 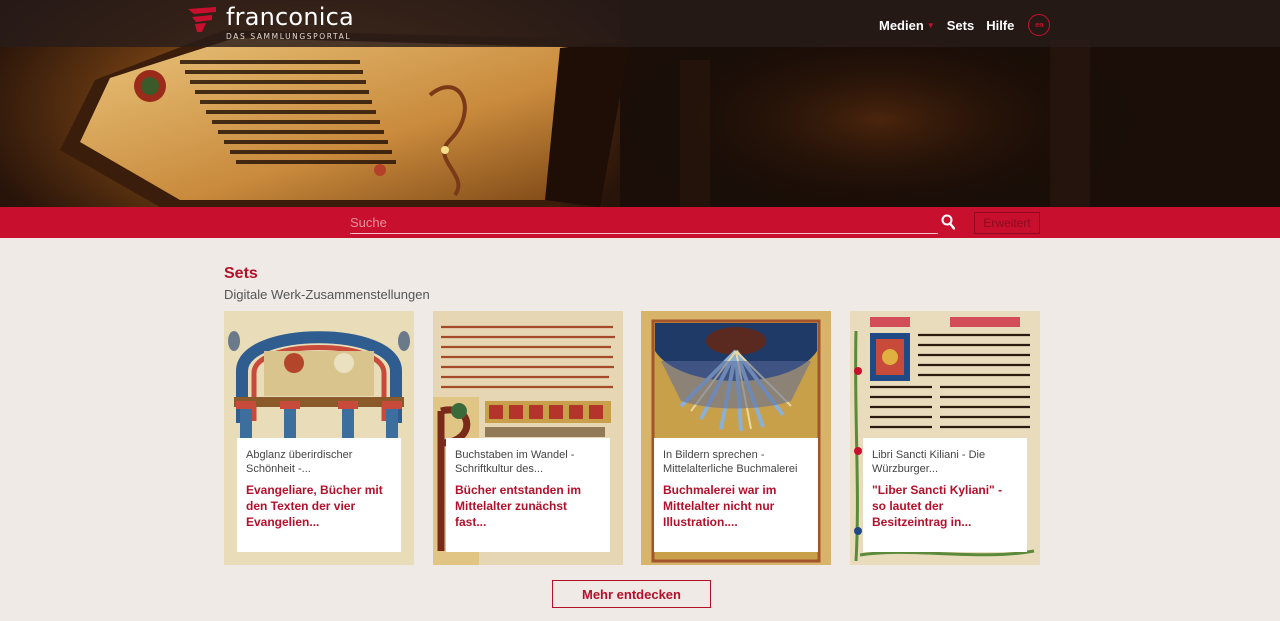 I want to click on main-nav: Medien ▼ Sets Hilfe en, so click(x=965, y=25).